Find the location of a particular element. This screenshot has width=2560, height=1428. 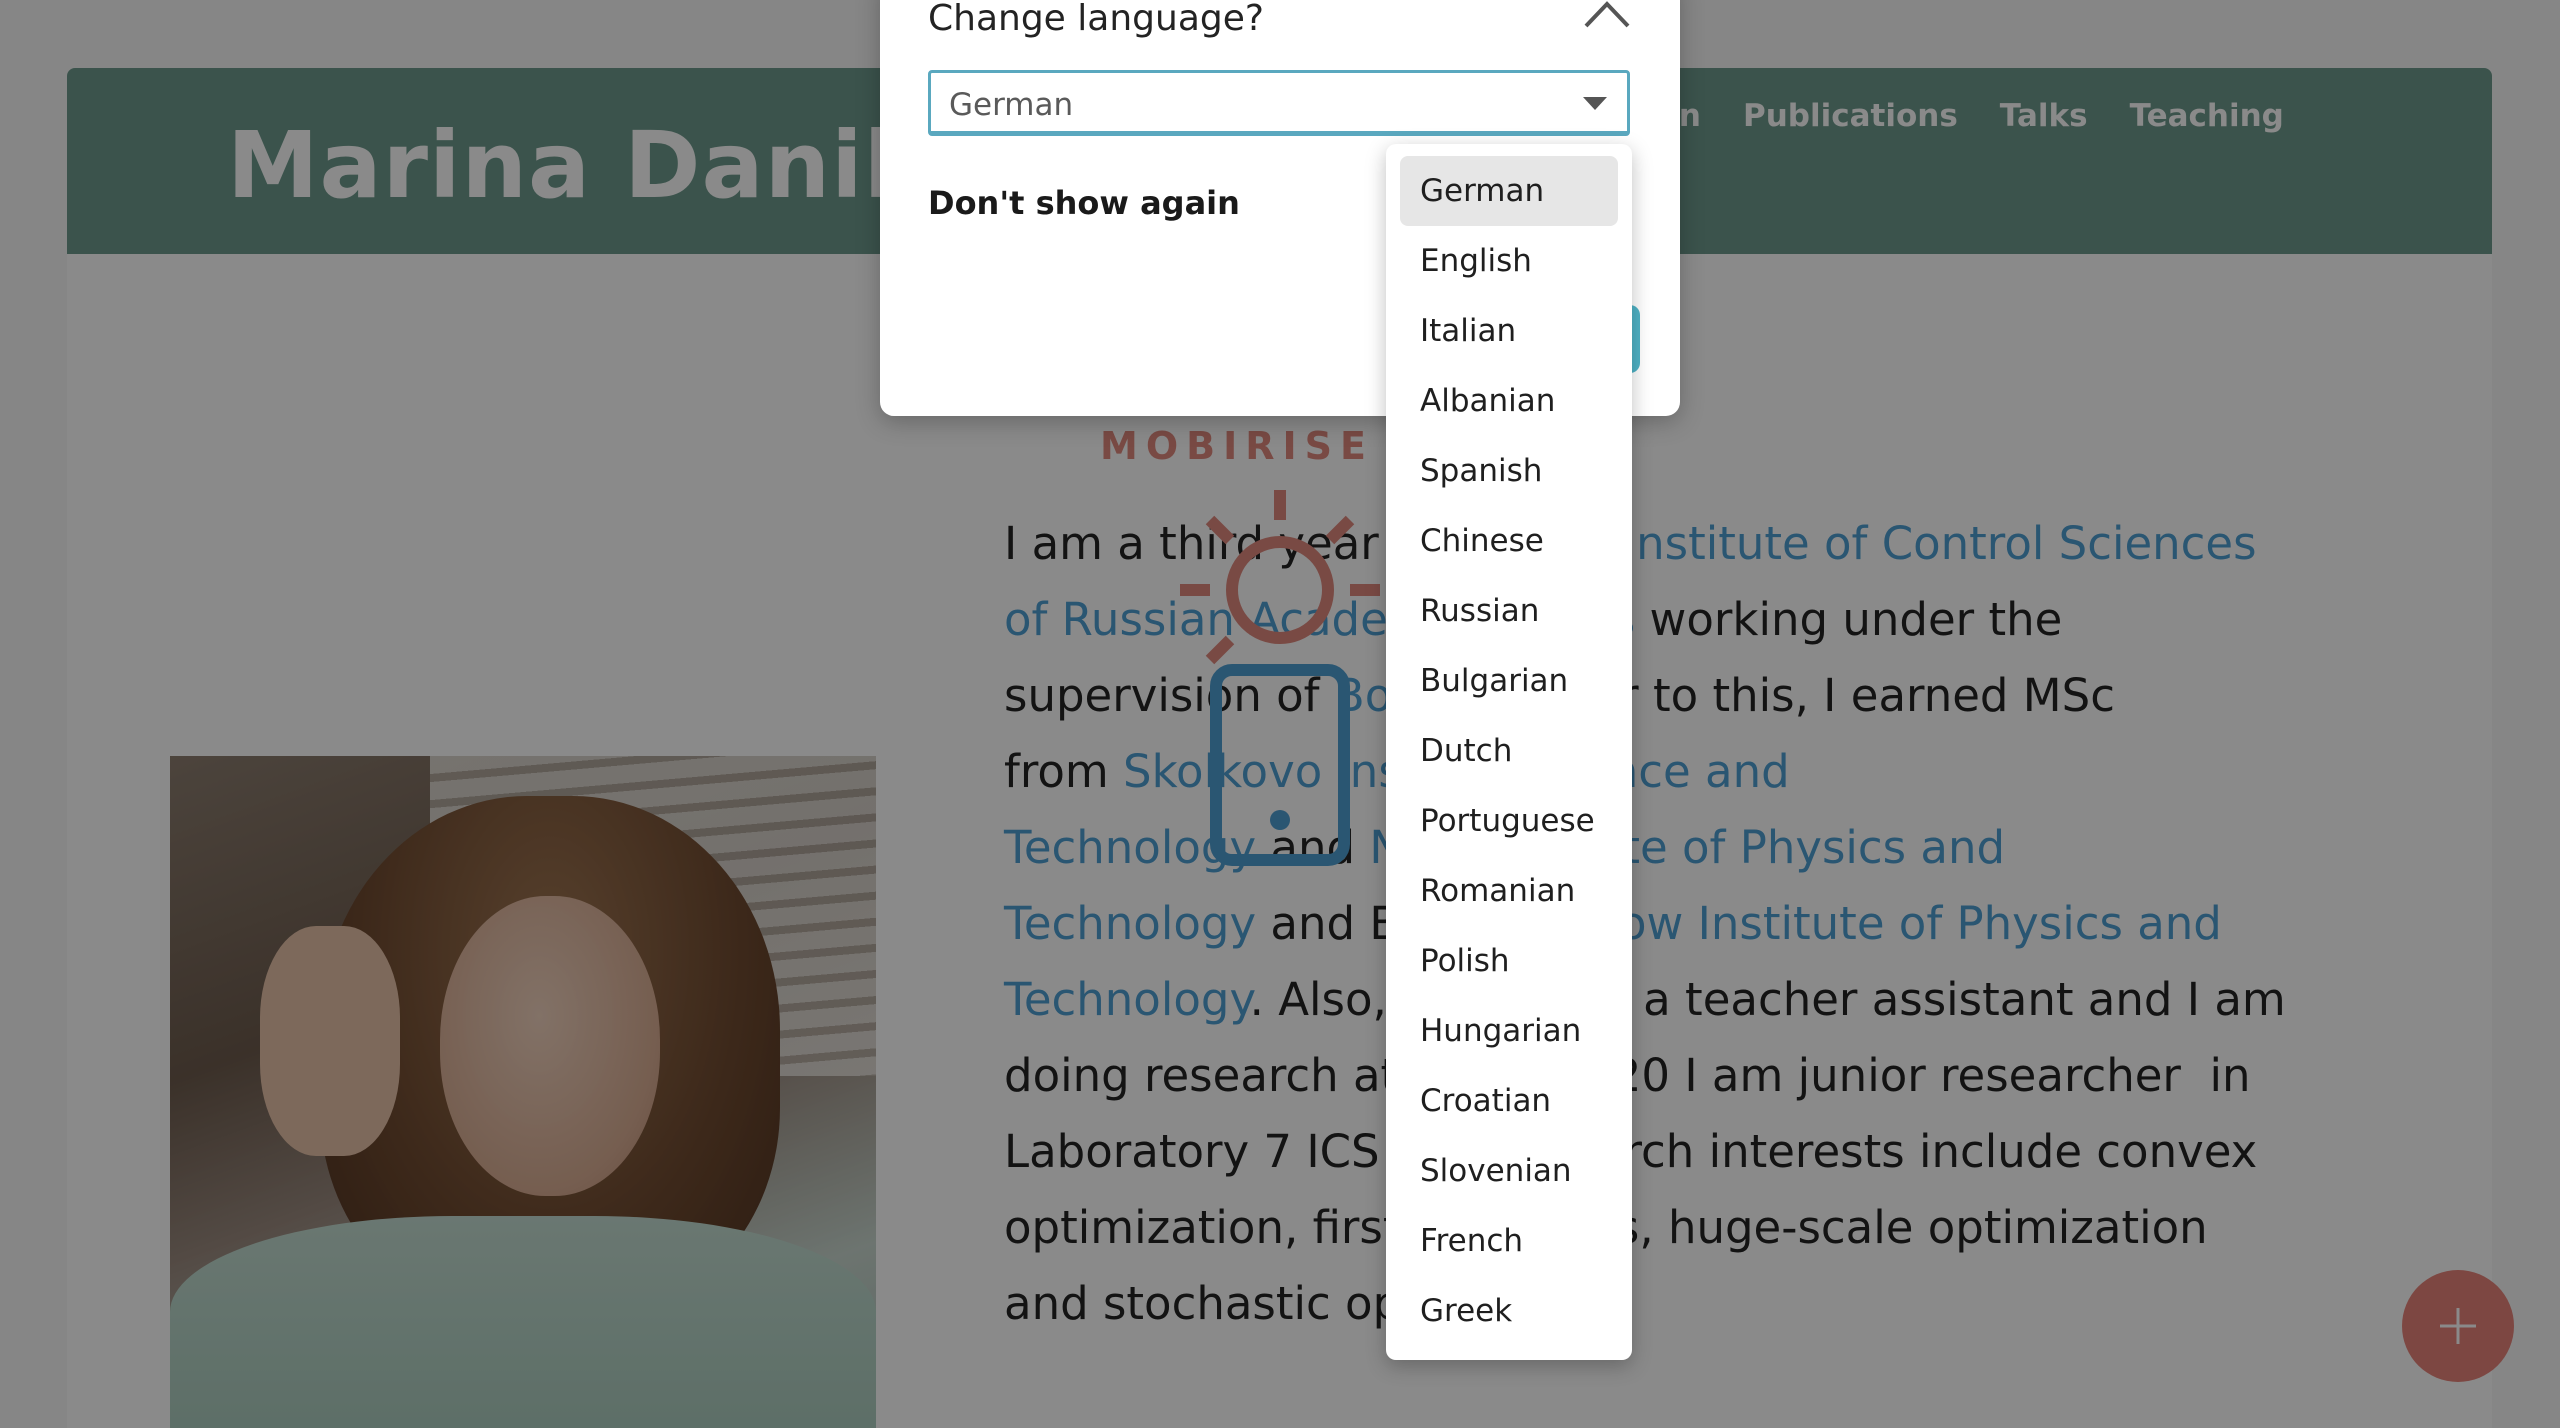

language-option-german: German is located at coordinates (1509, 191).